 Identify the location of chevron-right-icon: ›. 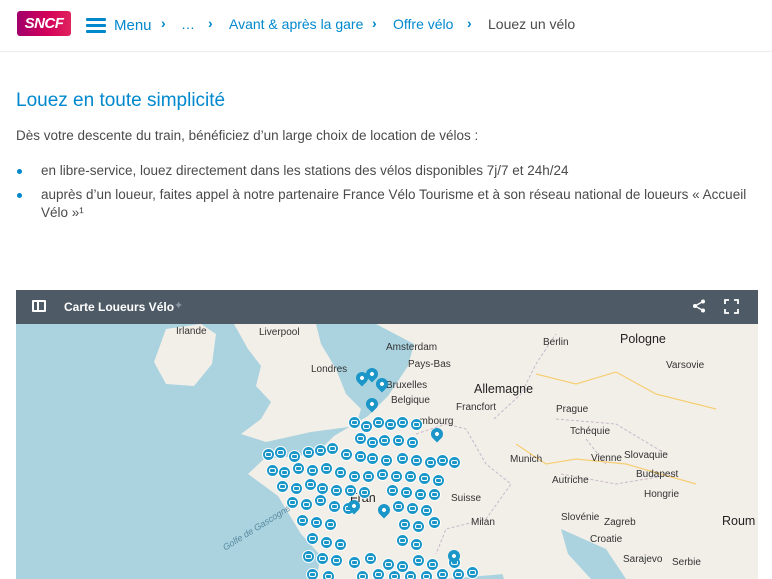
(163, 23).